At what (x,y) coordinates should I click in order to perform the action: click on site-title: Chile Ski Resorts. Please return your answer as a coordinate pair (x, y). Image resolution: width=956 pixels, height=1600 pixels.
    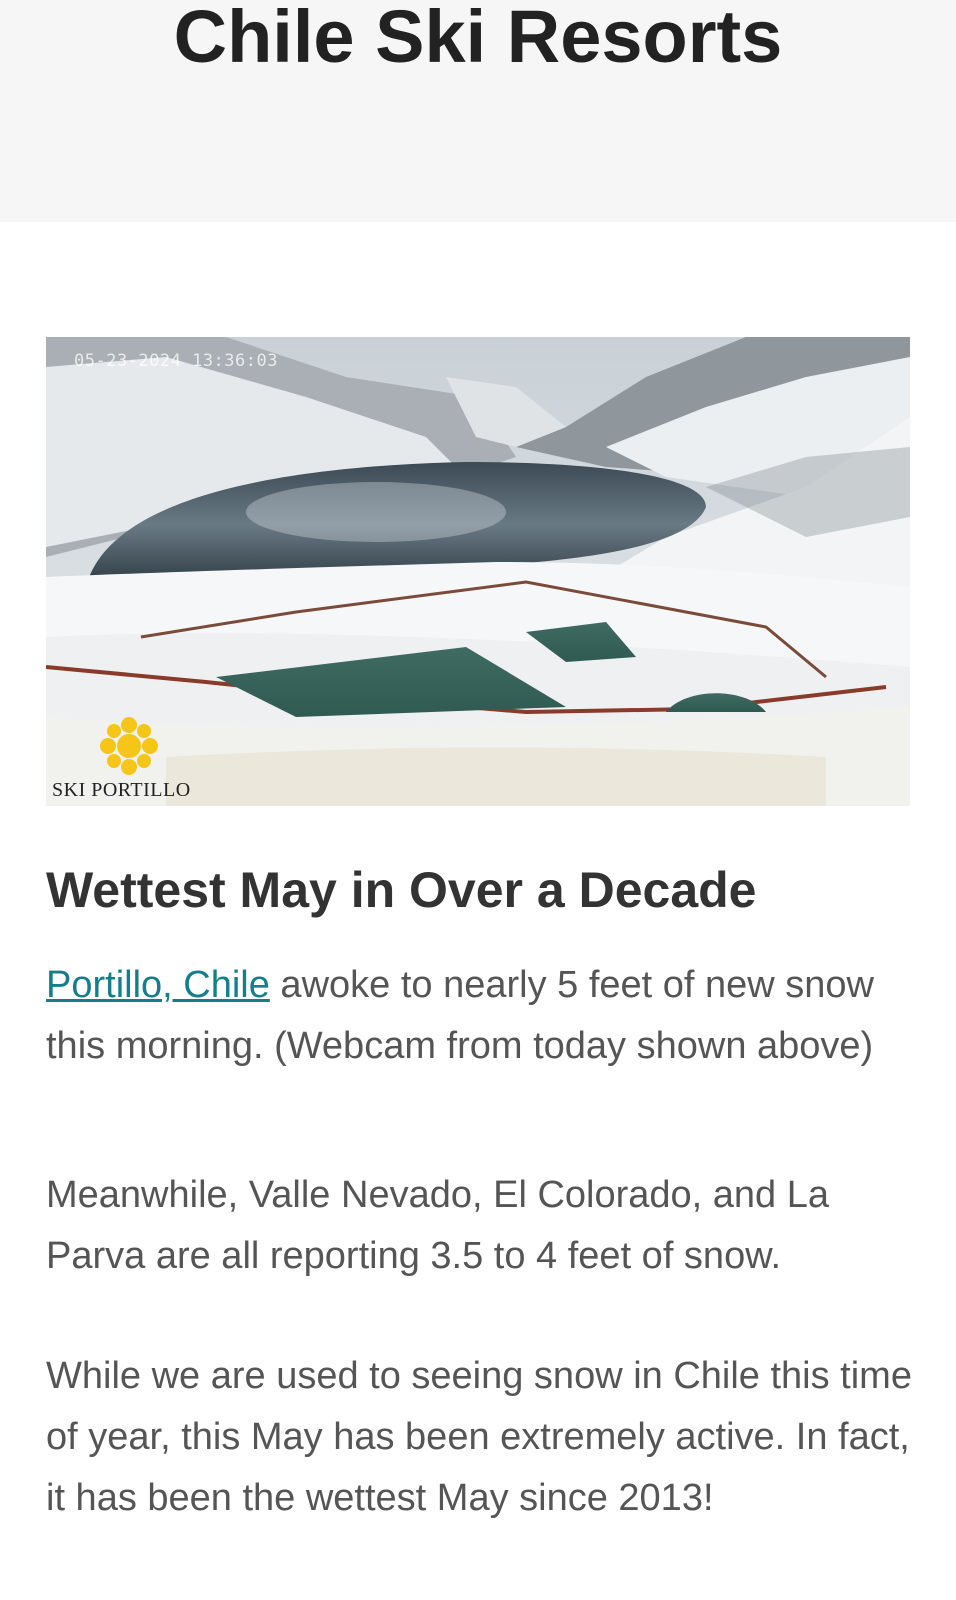
    Looking at the image, I should click on (478, 39).